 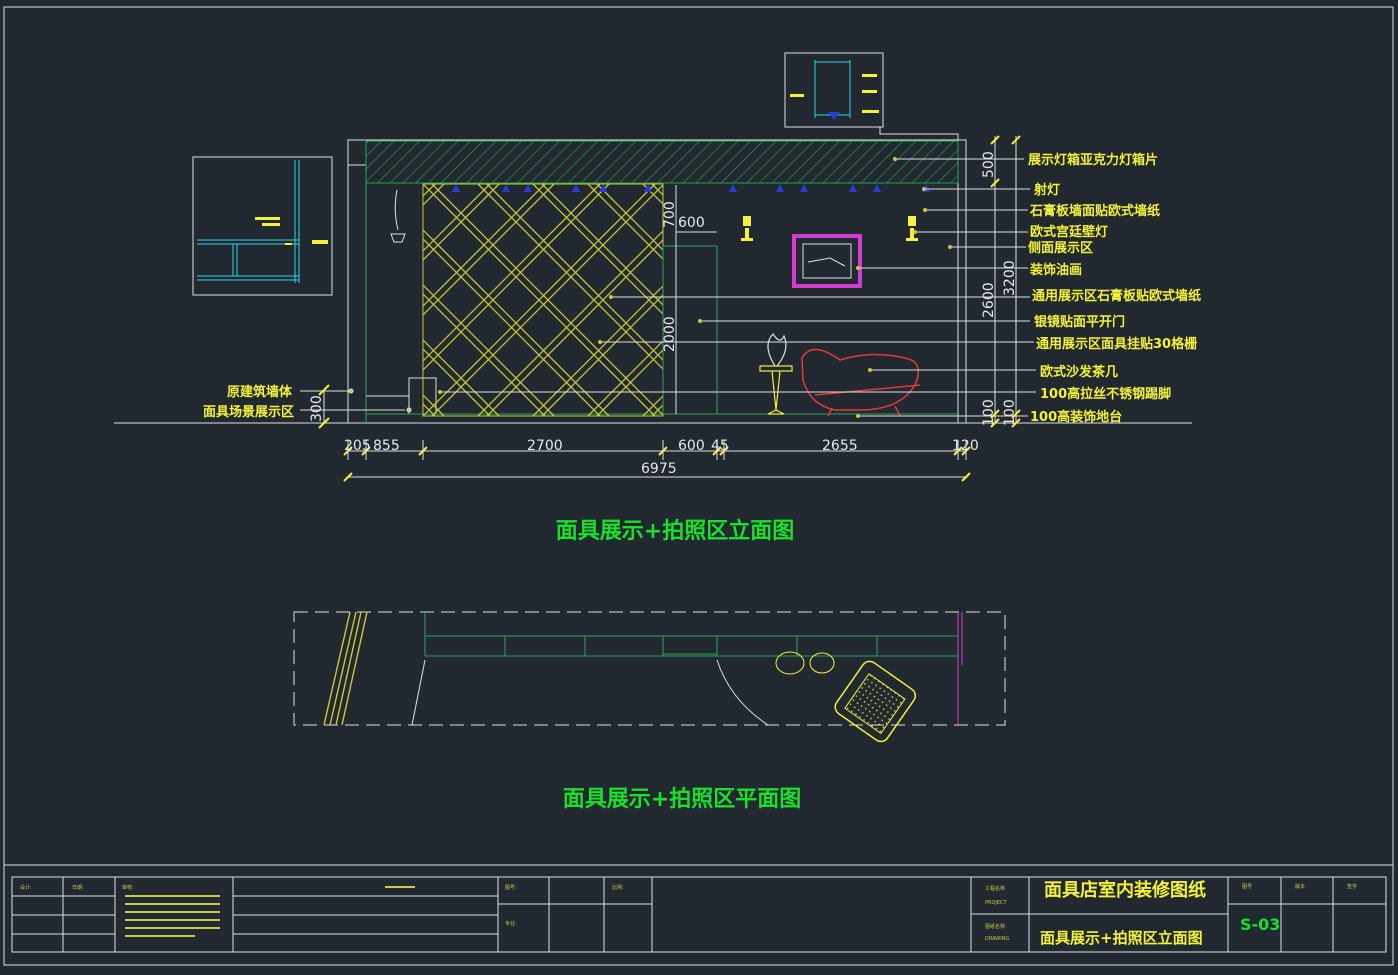 I want to click on sofa-icon, so click(x=861, y=382).